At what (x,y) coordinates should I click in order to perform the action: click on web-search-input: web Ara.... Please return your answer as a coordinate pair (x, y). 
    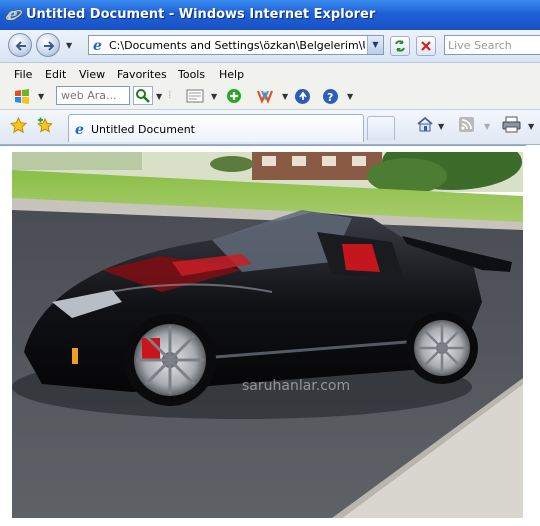
    Looking at the image, I should click on (93, 95).